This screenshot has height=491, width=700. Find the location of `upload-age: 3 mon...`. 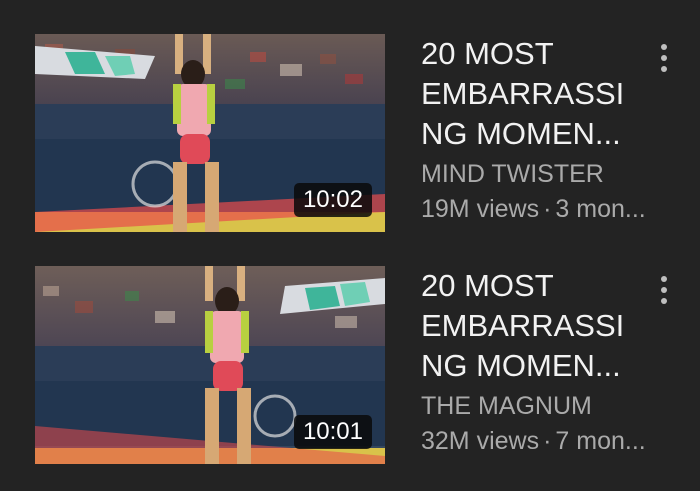

upload-age: 3 mon... is located at coordinates (600, 209).